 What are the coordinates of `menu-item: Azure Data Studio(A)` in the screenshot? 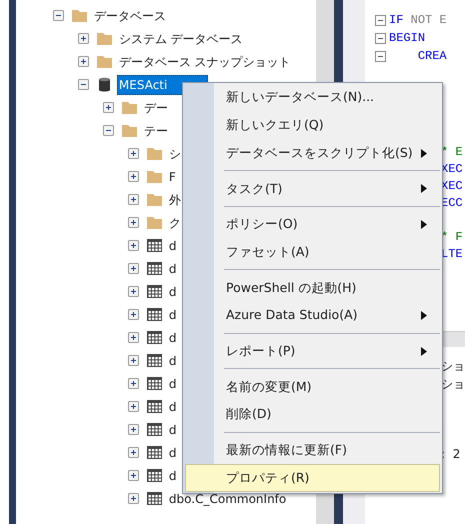 It's located at (312, 316).